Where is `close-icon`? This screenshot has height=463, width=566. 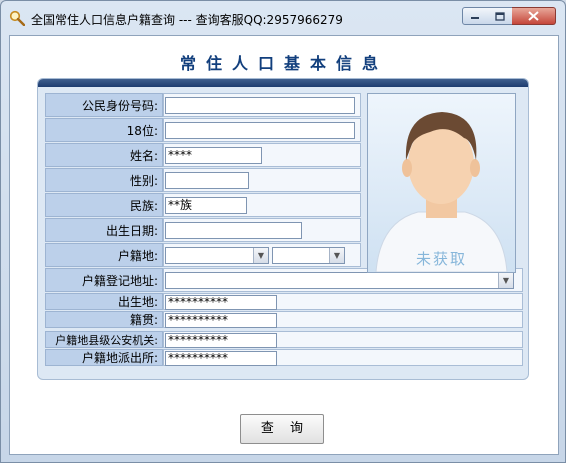 close-icon is located at coordinates (533, 16).